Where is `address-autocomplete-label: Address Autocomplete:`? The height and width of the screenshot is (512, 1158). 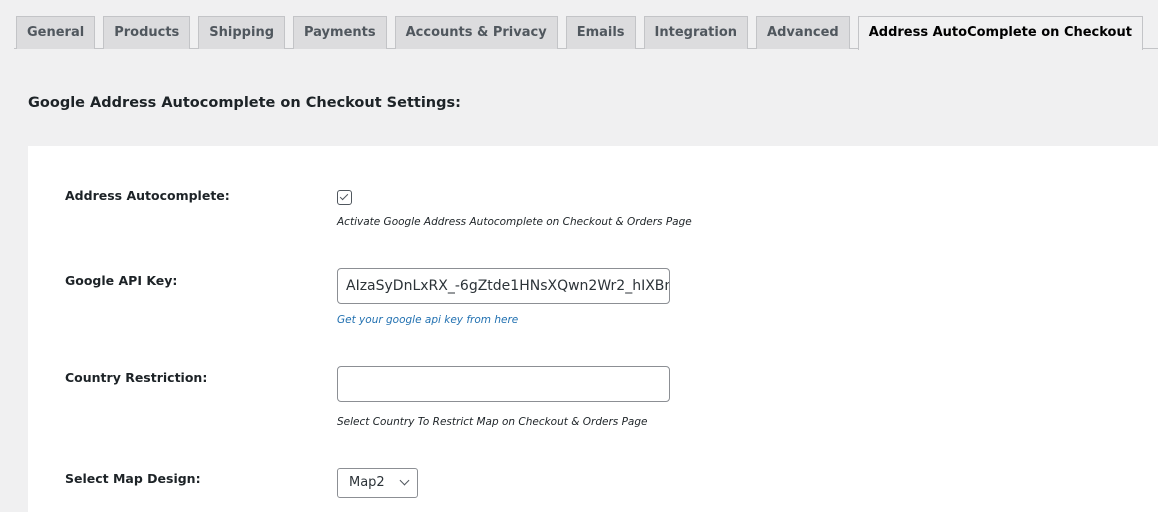 address-autocomplete-label: Address Autocomplete: is located at coordinates (147, 195).